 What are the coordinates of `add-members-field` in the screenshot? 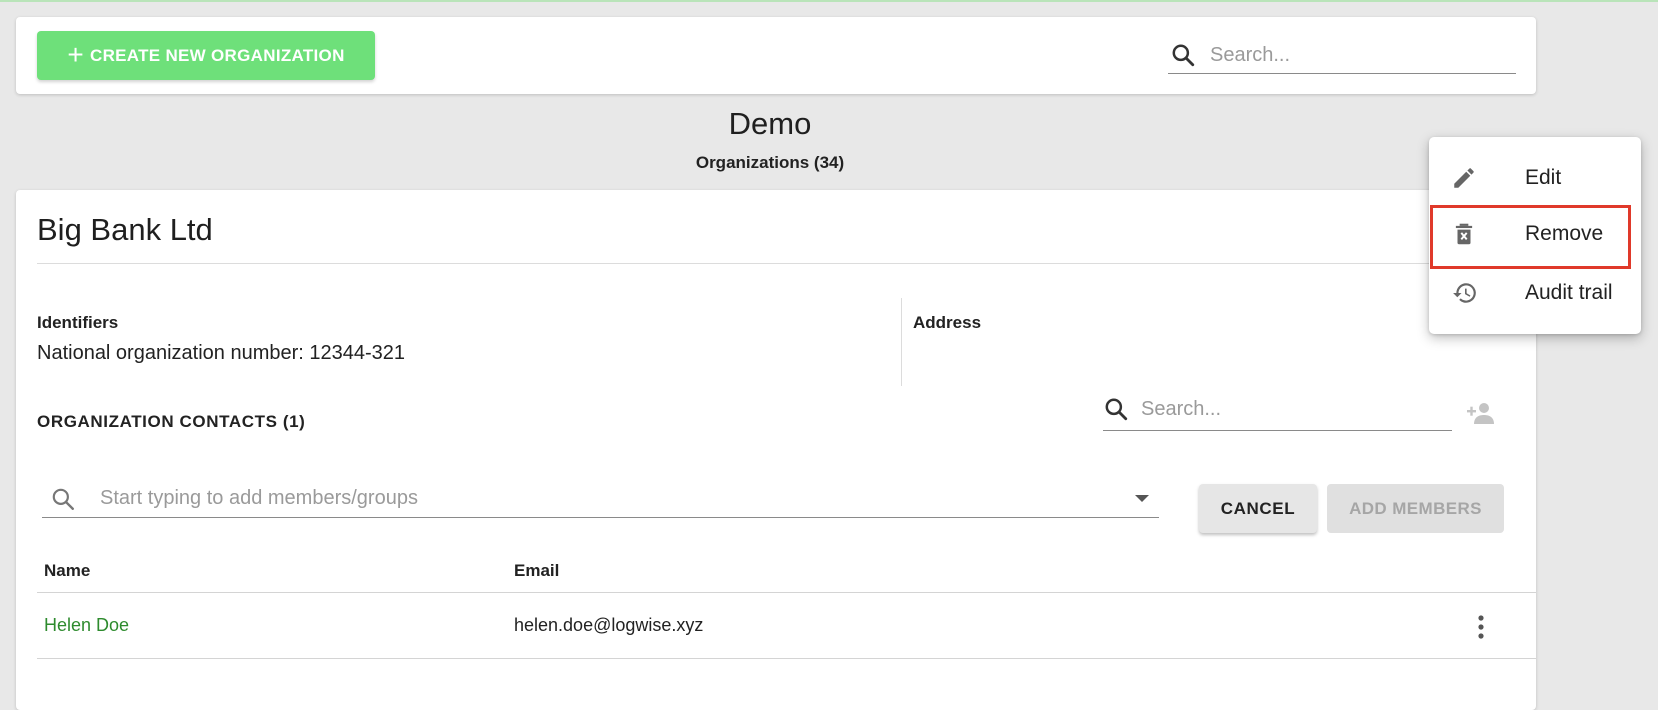 It's located at (600, 499).